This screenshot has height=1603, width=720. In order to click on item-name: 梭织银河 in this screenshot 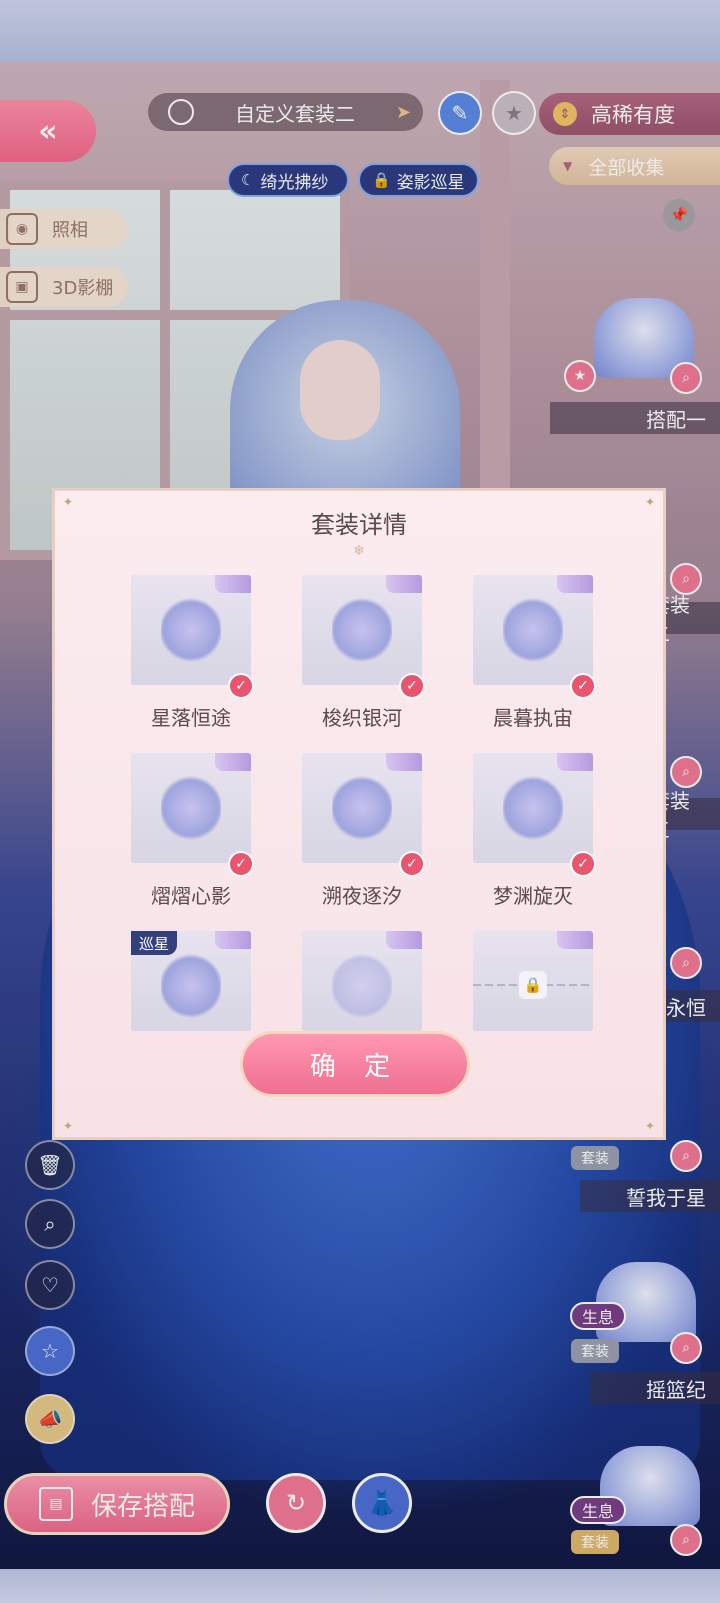, I will do `click(362, 718)`.